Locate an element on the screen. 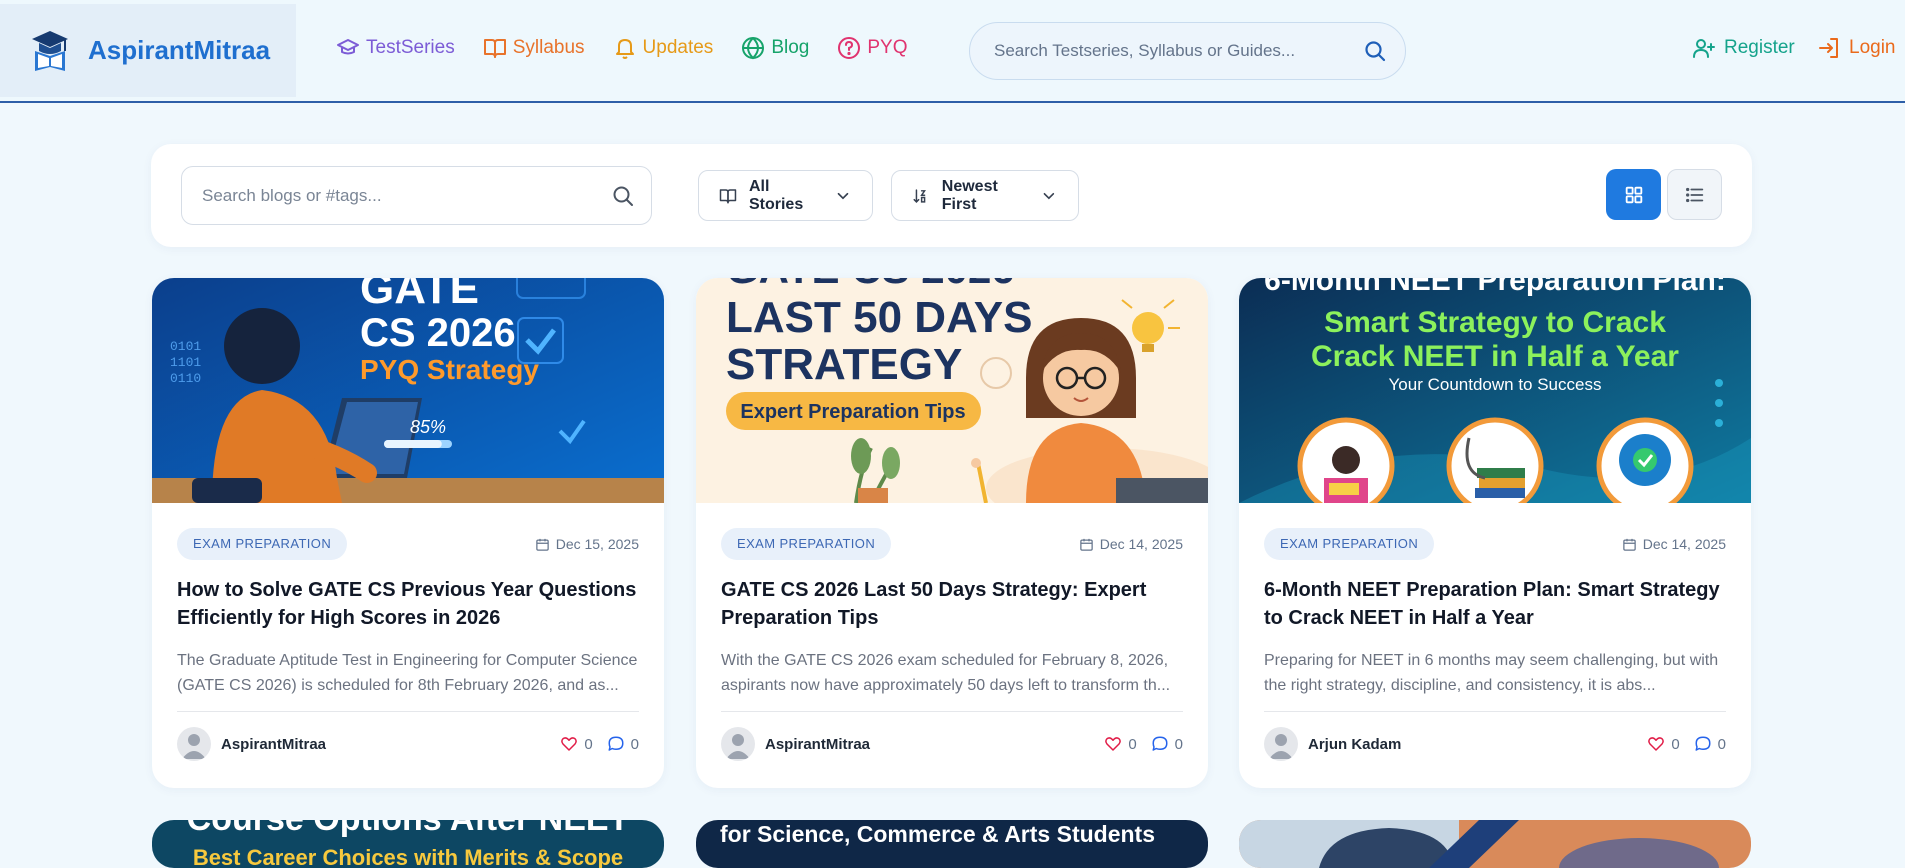 This screenshot has width=1905, height=868. nav-link-pyq: PYQ is located at coordinates (872, 48).